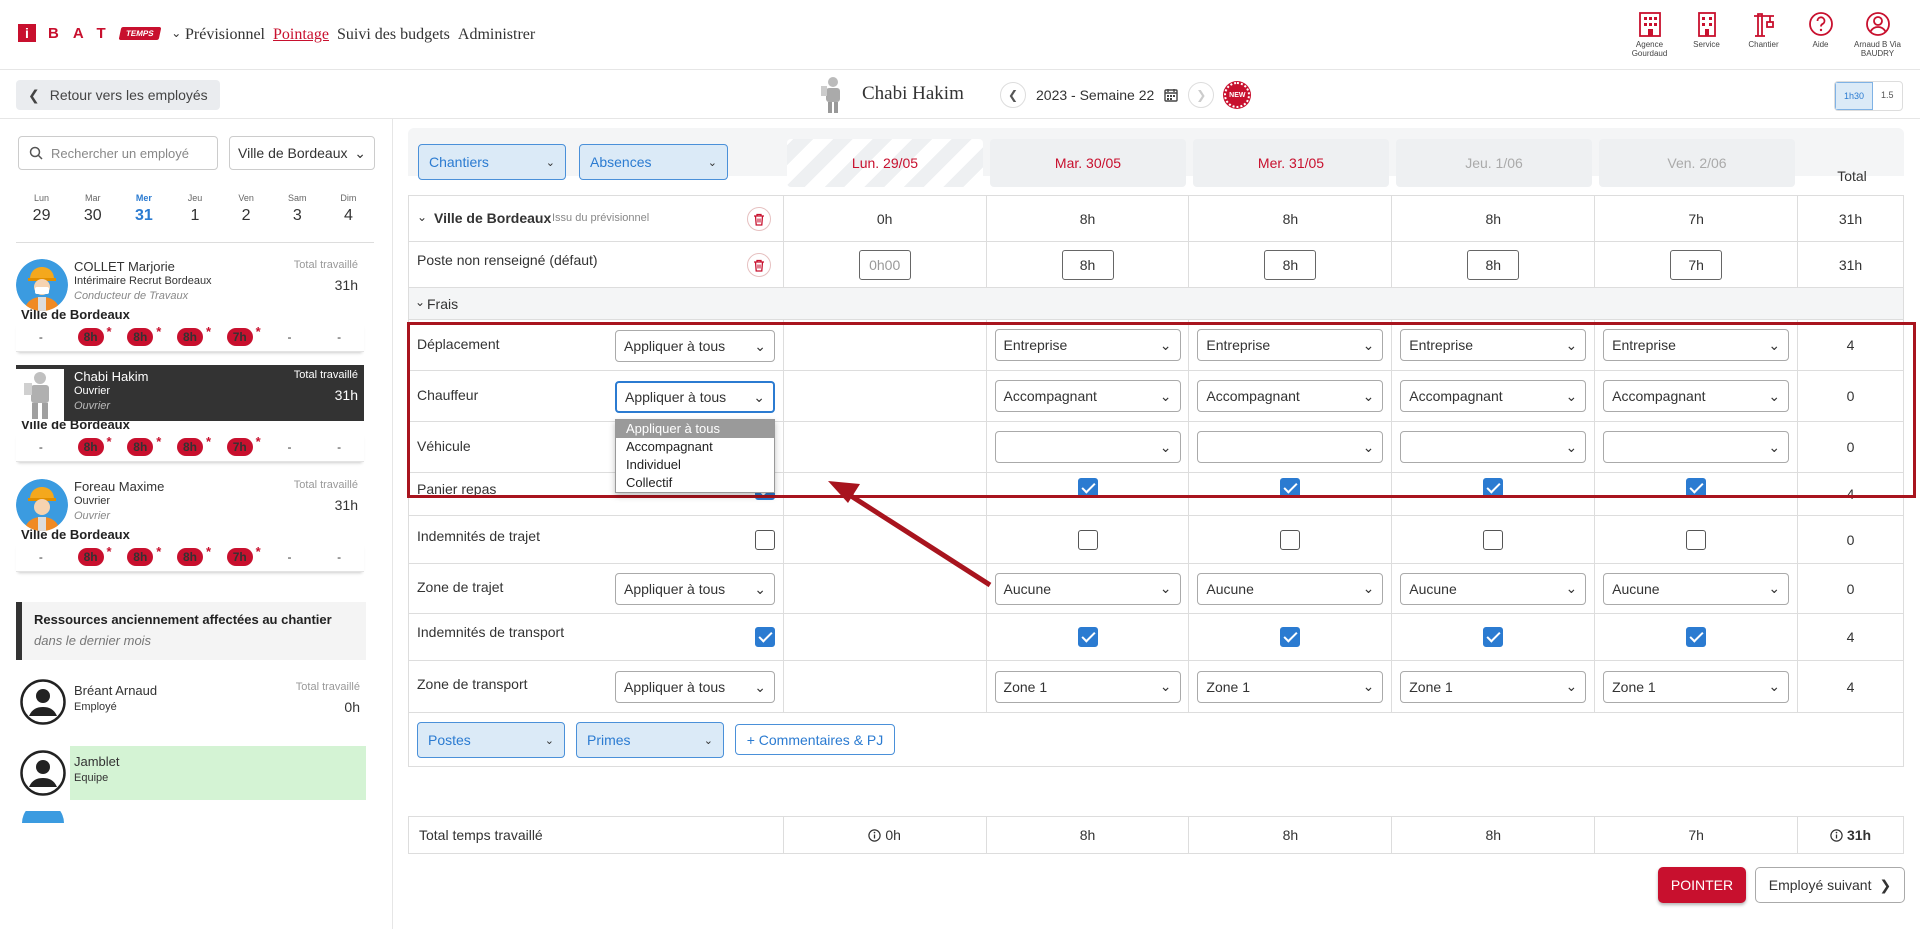 The height and width of the screenshot is (929, 1920). Describe the element at coordinates (99, 33) in the screenshot. I see `app-logo: i BAT TEMPS ⌄` at that location.